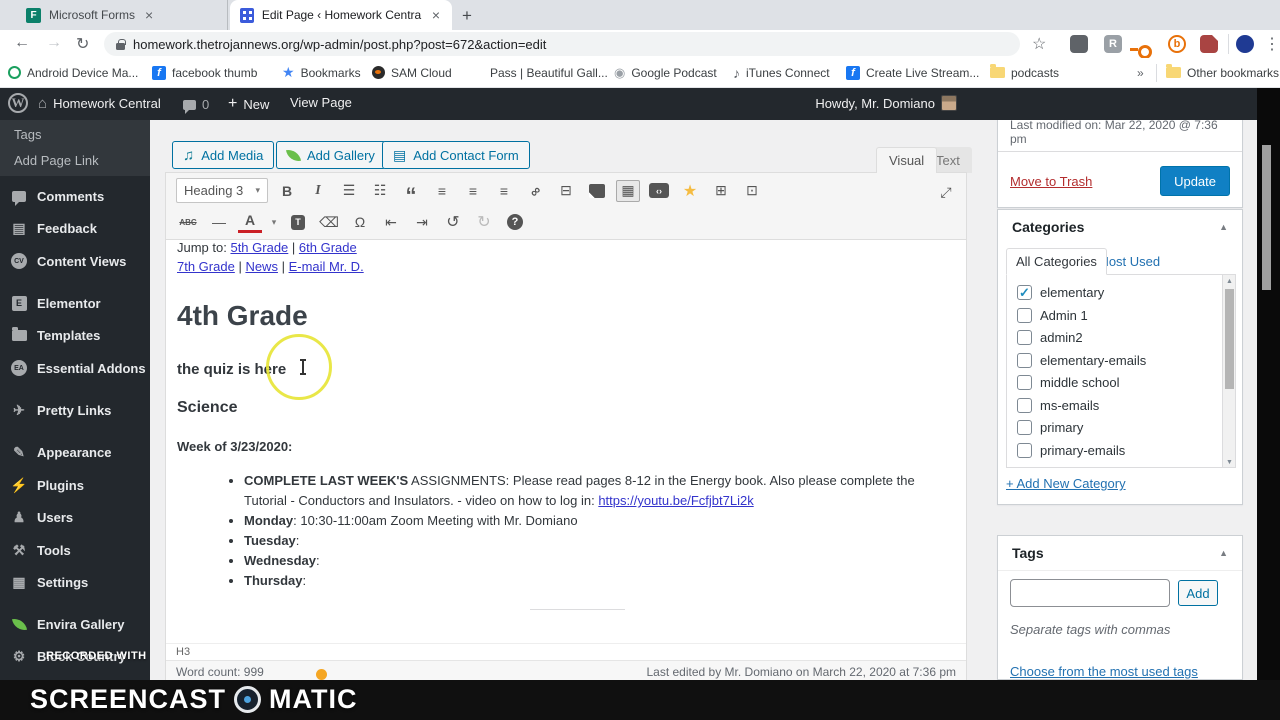 The height and width of the screenshot is (720, 1280). What do you see at coordinates (274, 222) in the screenshot?
I see `chevron-down-icon: ▾` at bounding box center [274, 222].